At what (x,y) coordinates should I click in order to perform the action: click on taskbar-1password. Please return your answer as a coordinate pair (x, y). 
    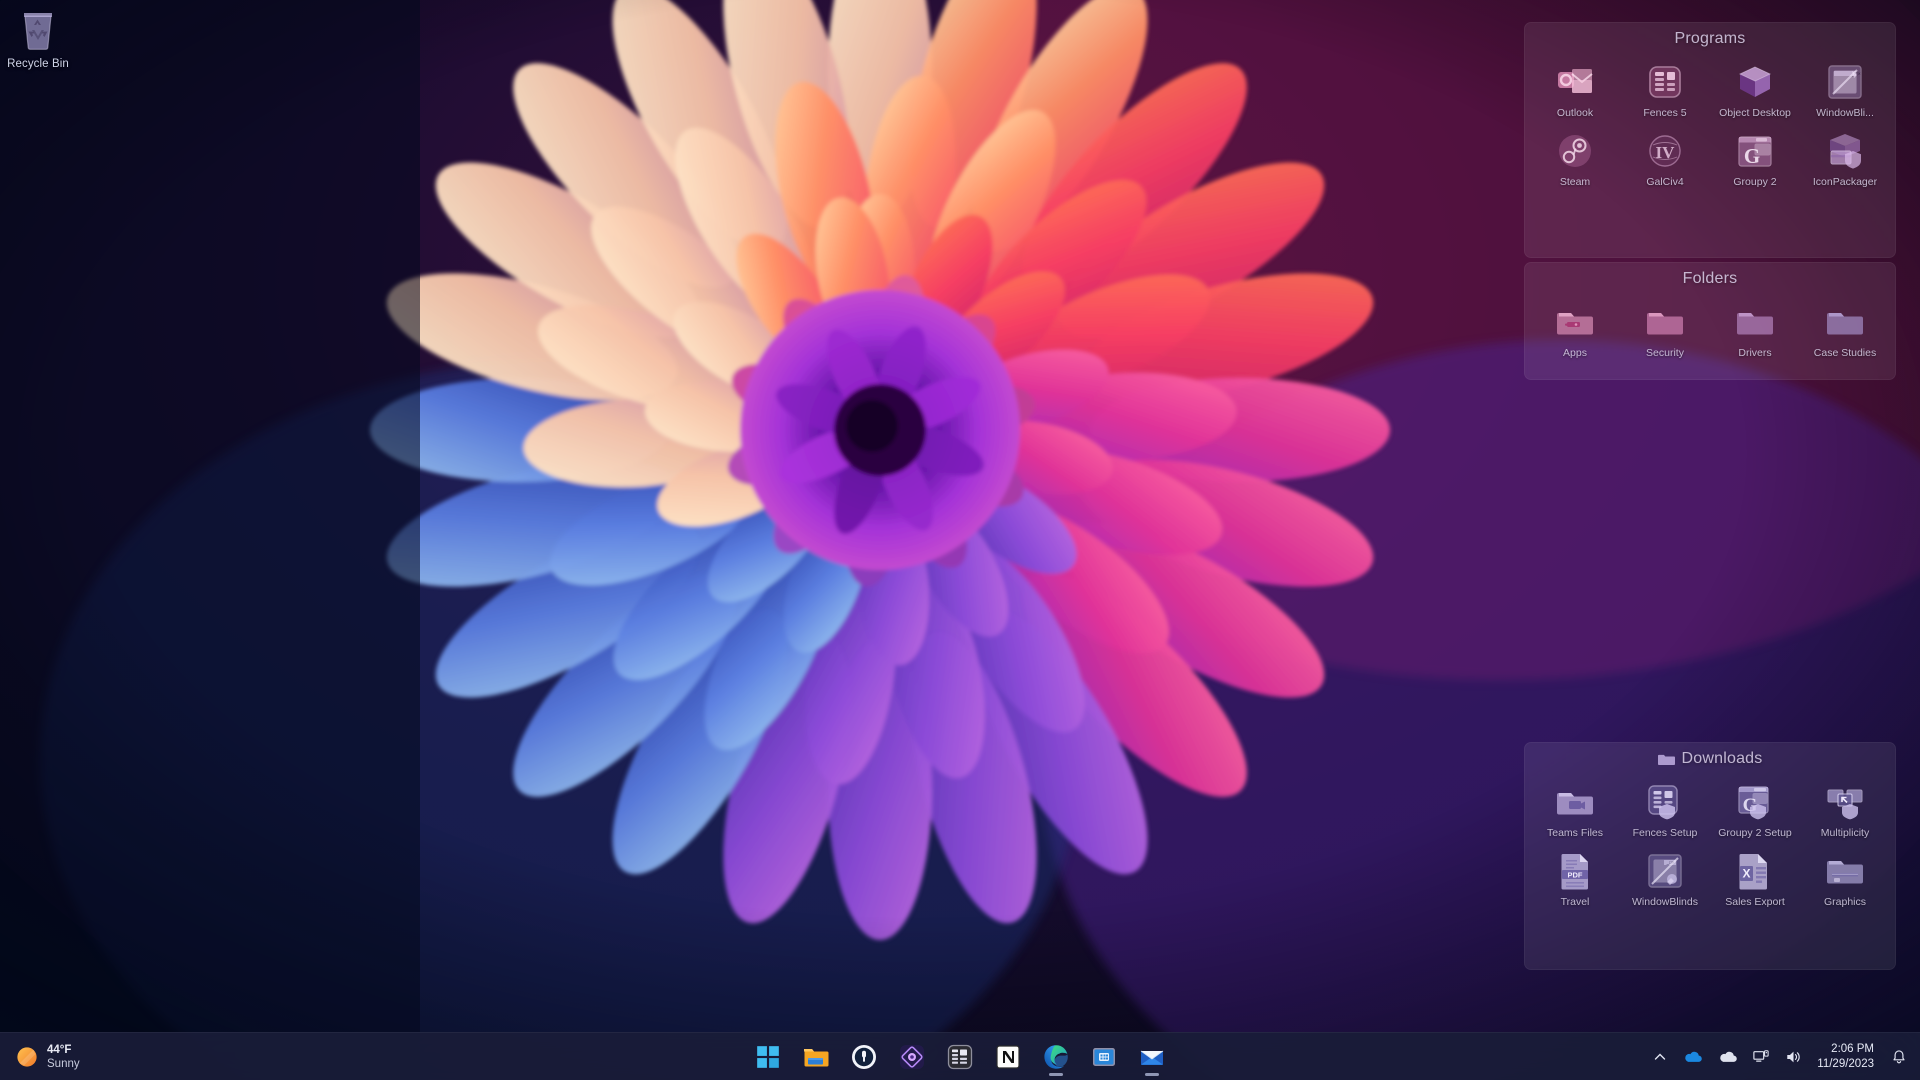
    Looking at the image, I should click on (864, 1057).